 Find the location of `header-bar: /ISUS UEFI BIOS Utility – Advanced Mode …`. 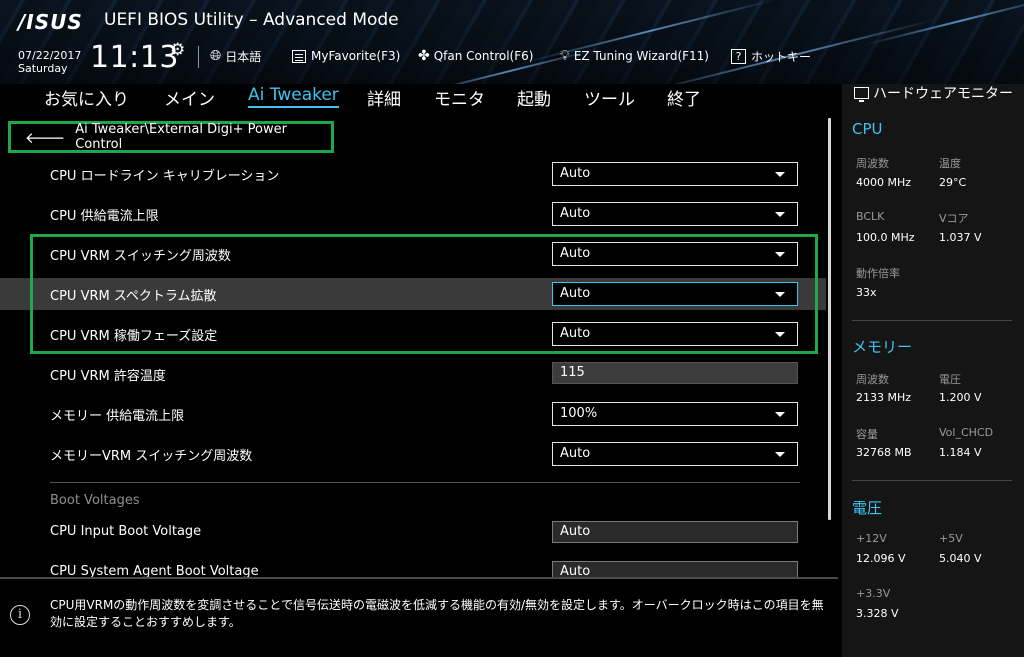

header-bar: /ISUS UEFI BIOS Utility – Advanced Mode … is located at coordinates (512, 42).